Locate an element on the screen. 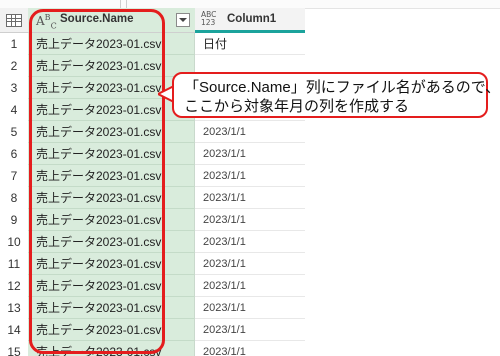  row-number: 13 is located at coordinates (14, 308).